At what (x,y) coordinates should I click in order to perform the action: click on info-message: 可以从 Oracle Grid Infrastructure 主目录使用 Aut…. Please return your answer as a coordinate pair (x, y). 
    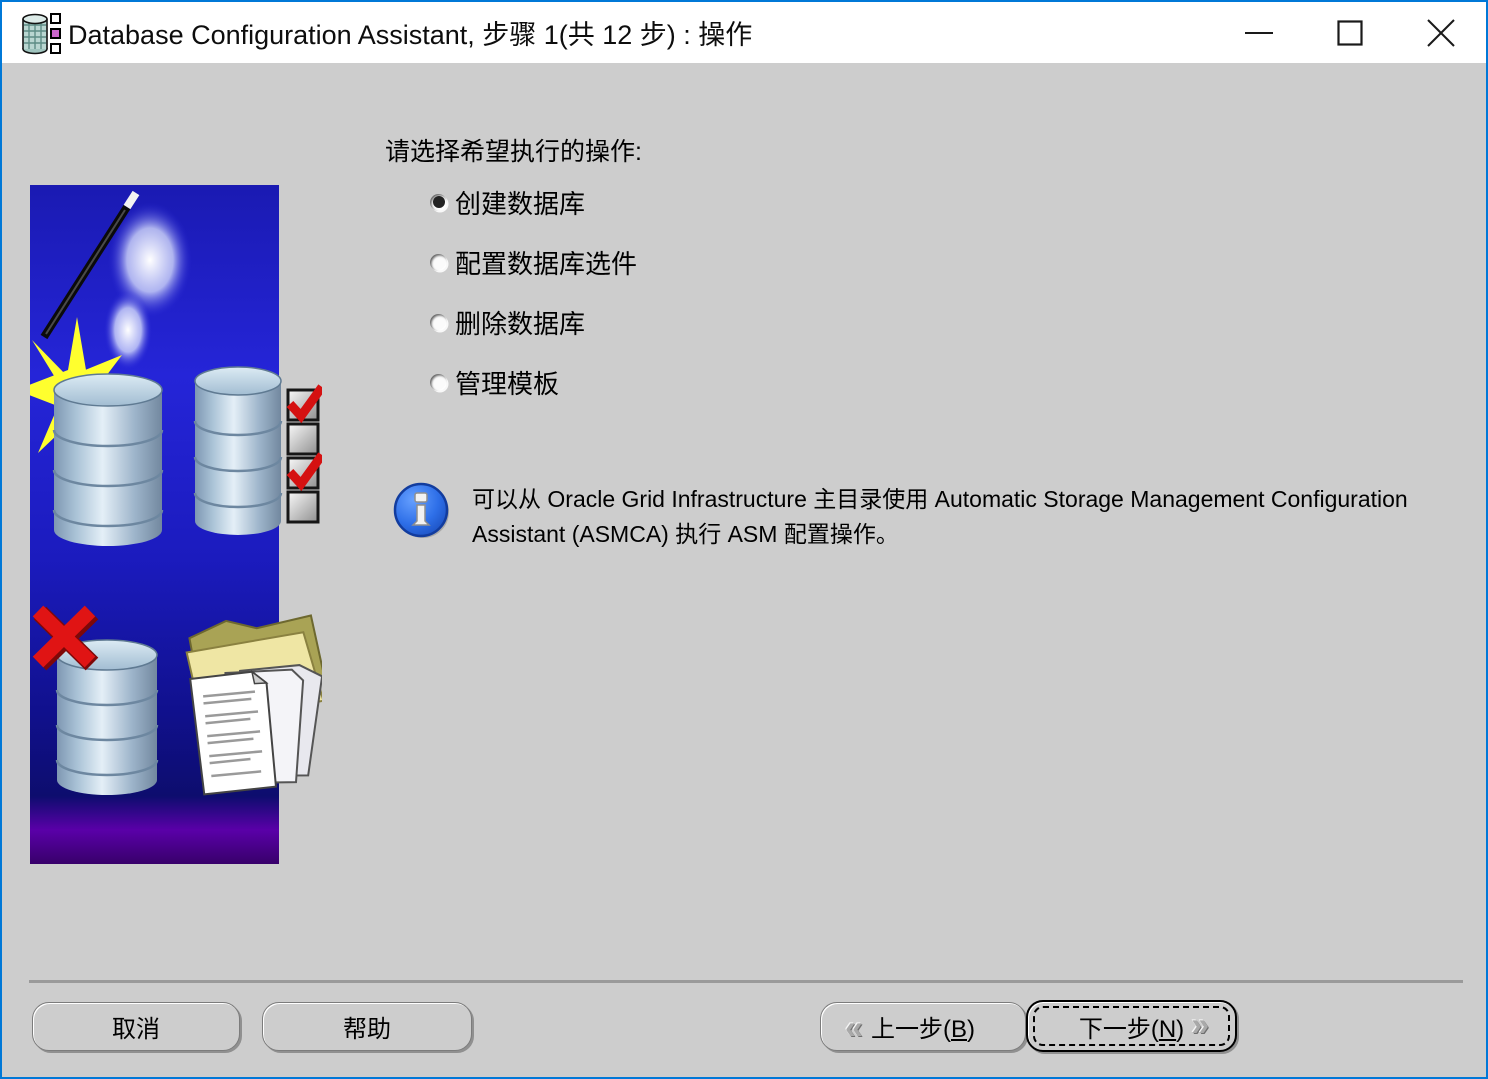
    Looking at the image, I should click on (940, 516).